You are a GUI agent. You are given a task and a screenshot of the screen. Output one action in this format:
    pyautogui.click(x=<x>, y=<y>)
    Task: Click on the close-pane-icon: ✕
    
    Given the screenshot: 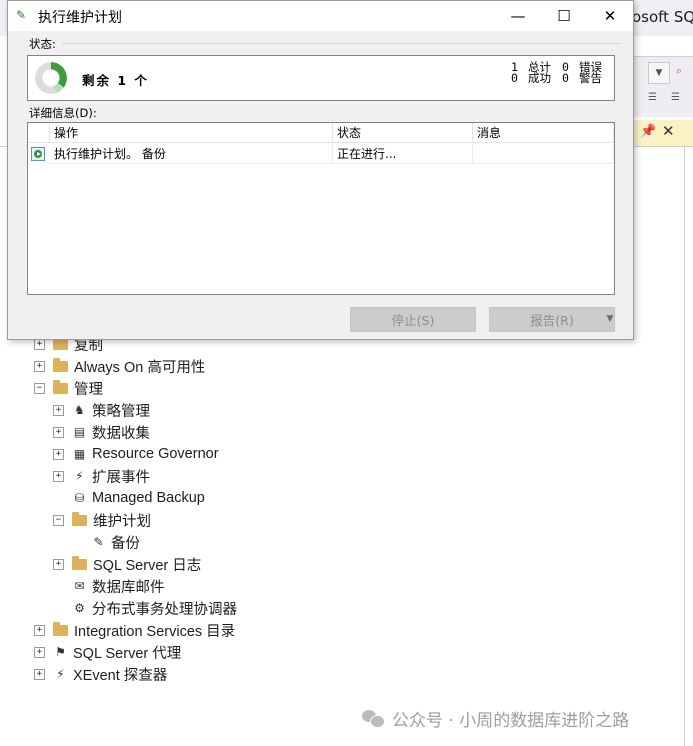 What is the action you would take?
    pyautogui.click(x=668, y=131)
    